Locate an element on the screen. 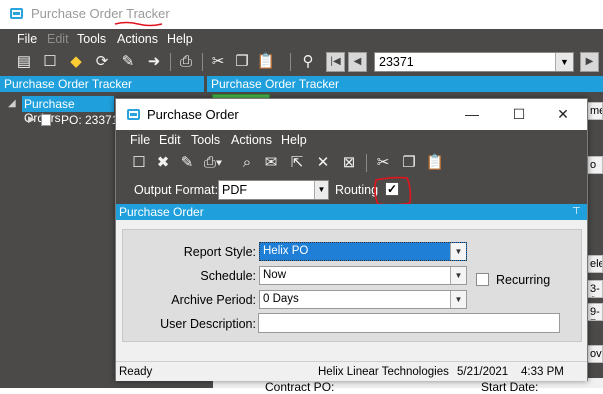 The height and width of the screenshot is (394, 603). collapsed-arrow-icon: ▶ is located at coordinates (31, 119).